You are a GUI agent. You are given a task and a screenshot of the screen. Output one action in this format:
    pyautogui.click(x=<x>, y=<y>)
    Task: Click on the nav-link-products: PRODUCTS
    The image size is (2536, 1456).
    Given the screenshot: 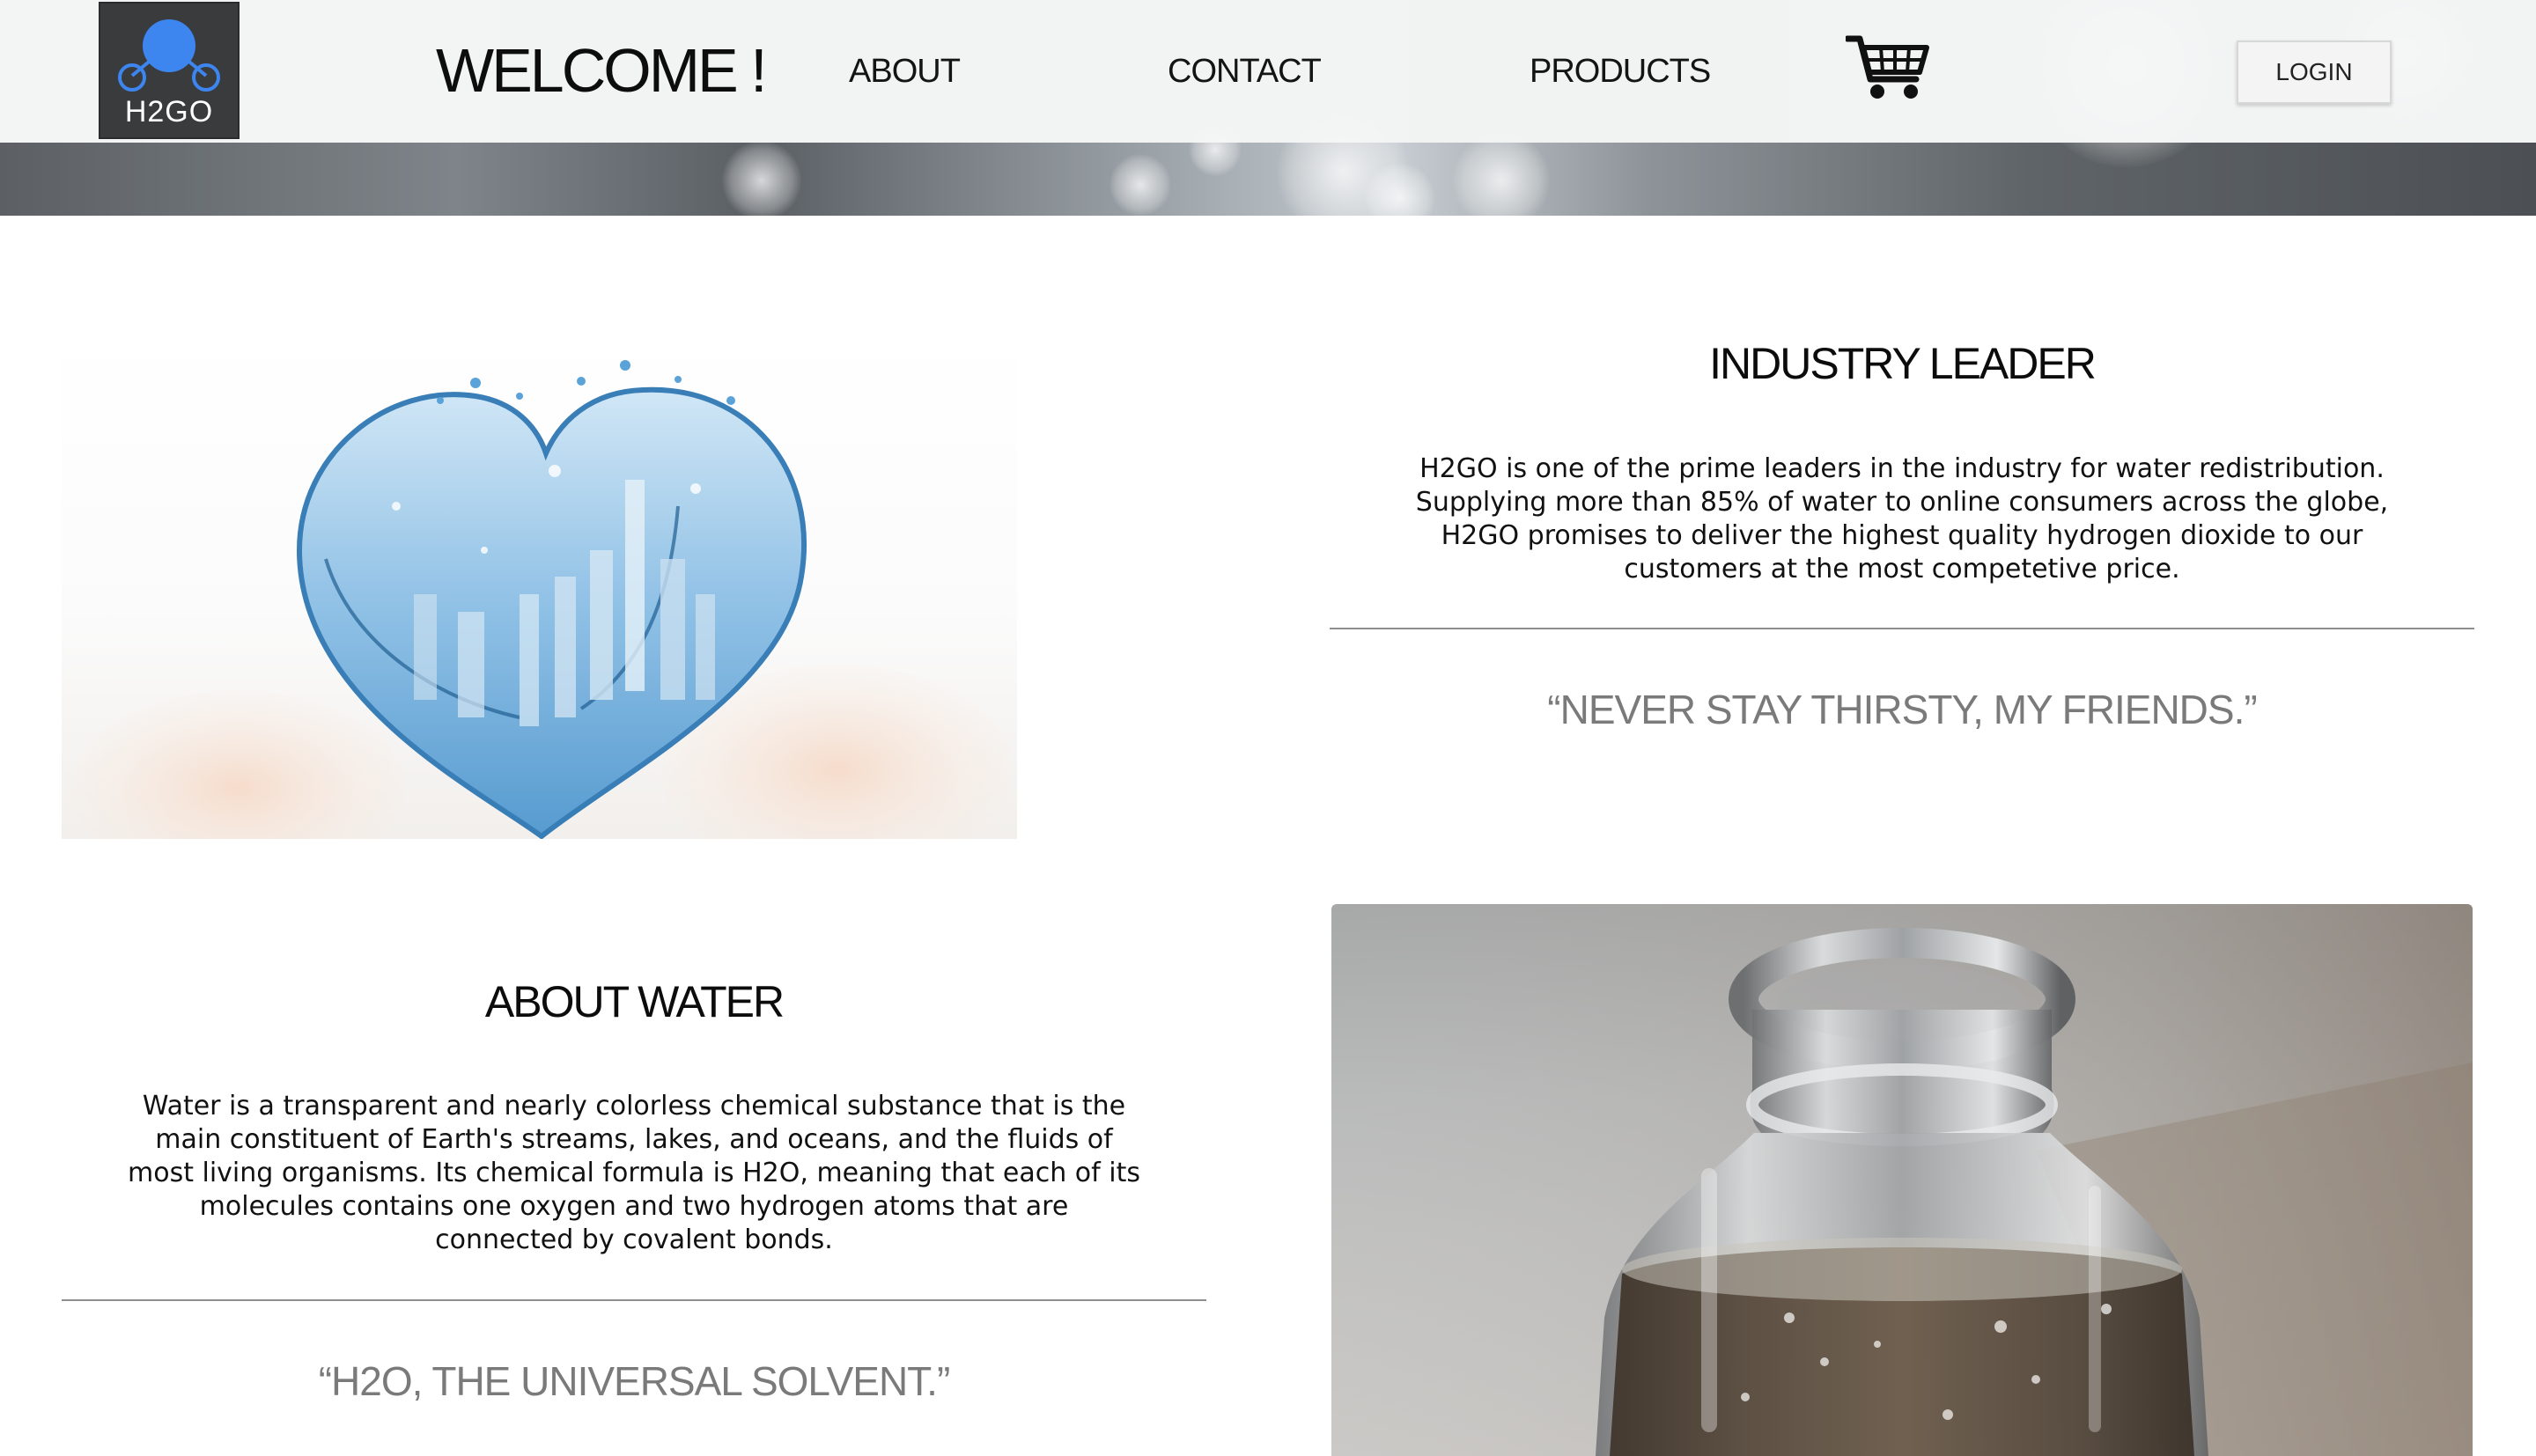 What is the action you would take?
    pyautogui.click(x=1620, y=71)
    